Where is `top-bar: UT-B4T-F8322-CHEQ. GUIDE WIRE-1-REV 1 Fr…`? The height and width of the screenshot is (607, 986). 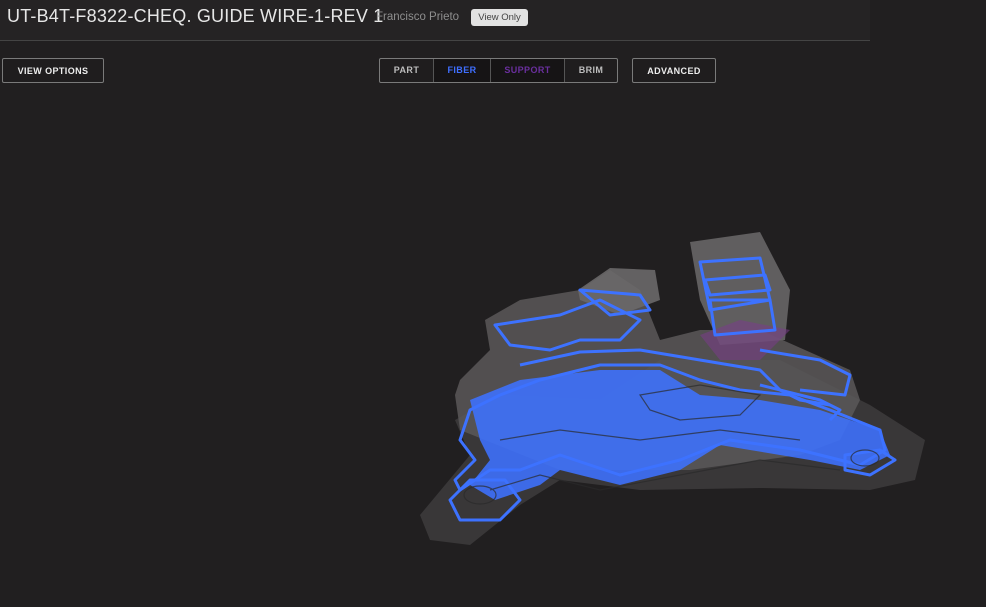 top-bar: UT-B4T-F8322-CHEQ. GUIDE WIRE-1-REV 1 Fr… is located at coordinates (435, 20).